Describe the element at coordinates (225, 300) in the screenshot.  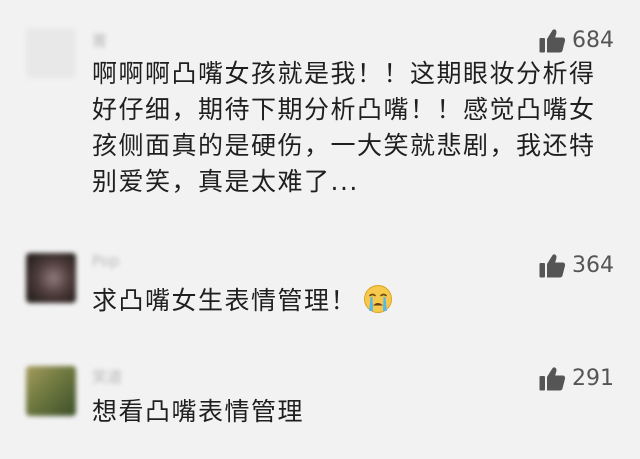
I see `comment-text-line: 求凸嘴女生表情管理！` at that location.